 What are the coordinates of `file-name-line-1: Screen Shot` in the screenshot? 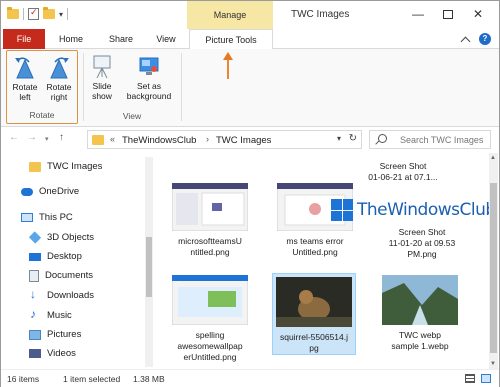 It's located at (403, 166).